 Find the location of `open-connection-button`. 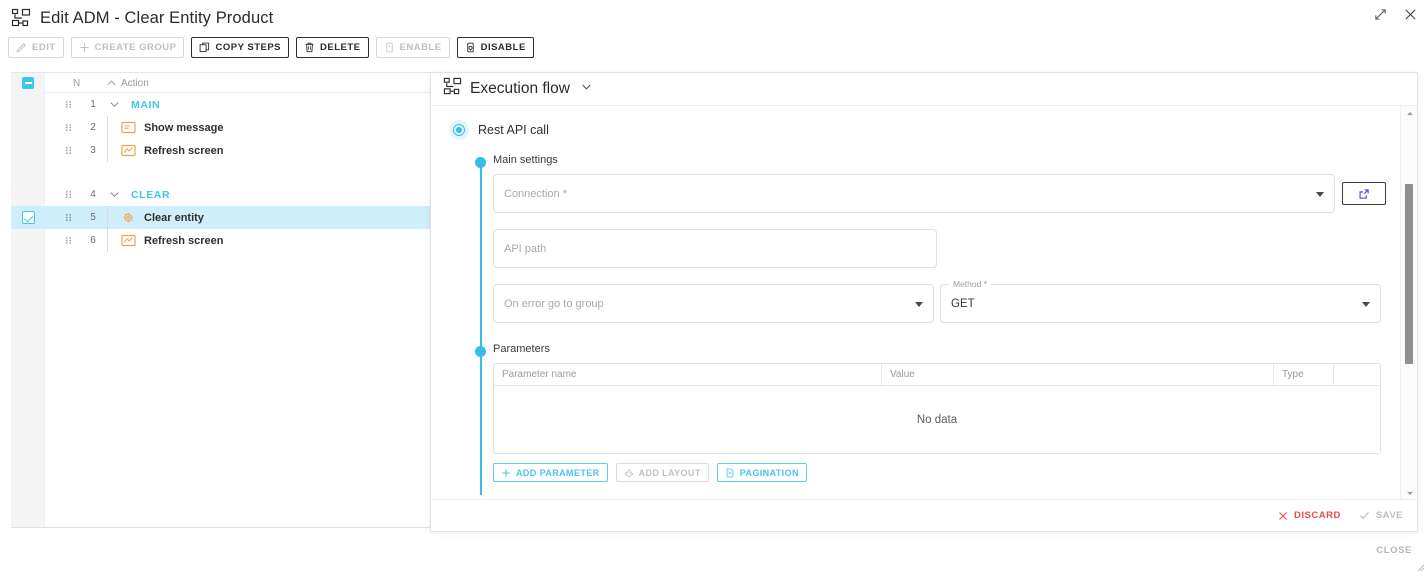

open-connection-button is located at coordinates (1364, 193).